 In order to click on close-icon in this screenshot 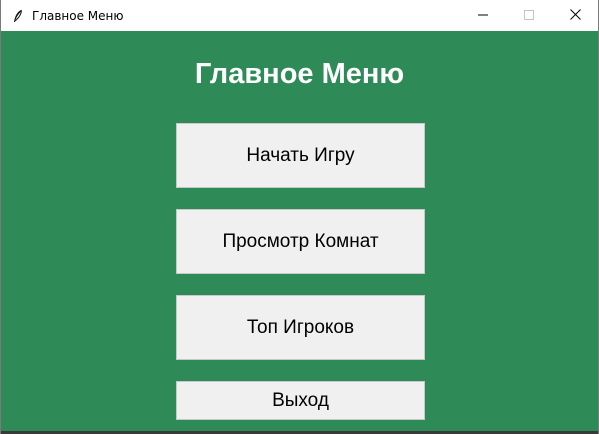, I will do `click(575, 16)`.